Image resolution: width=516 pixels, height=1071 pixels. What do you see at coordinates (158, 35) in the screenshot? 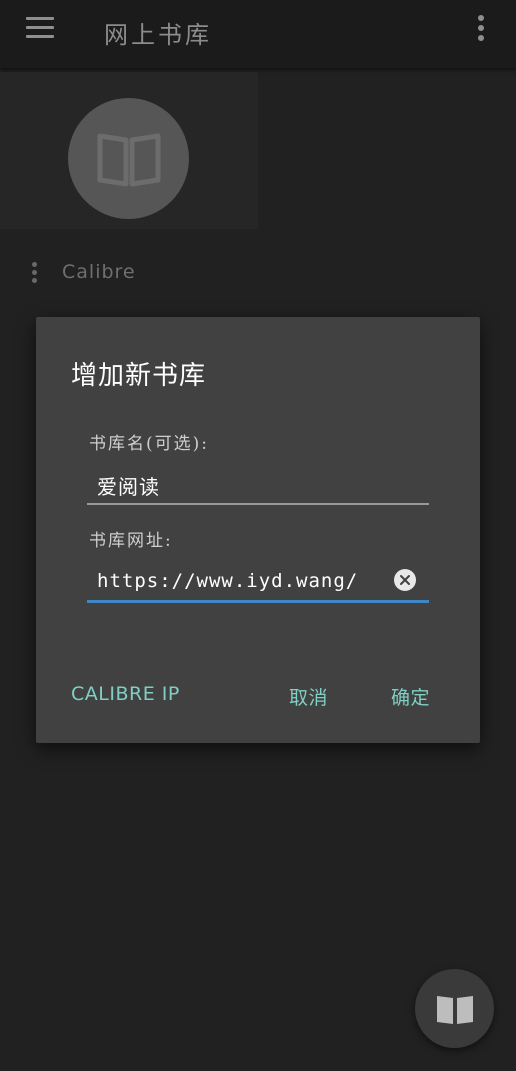
I see `app-bar-title: 网上书库` at bounding box center [158, 35].